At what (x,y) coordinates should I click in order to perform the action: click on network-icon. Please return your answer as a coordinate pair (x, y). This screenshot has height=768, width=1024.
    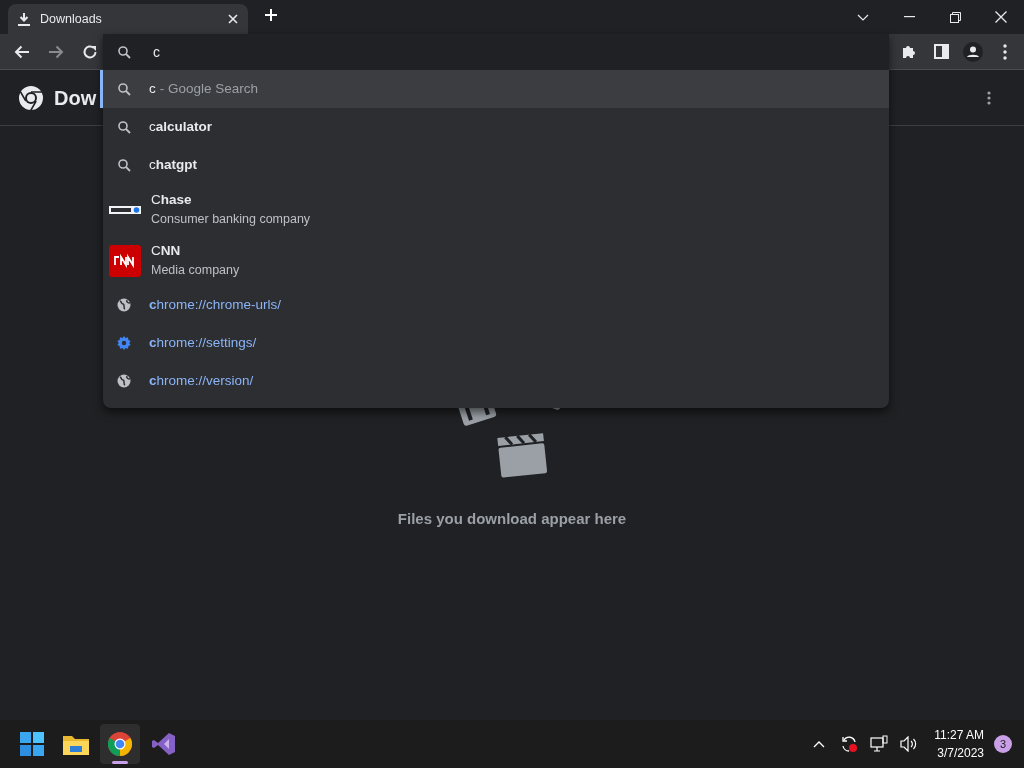
    Looking at the image, I should click on (879, 744).